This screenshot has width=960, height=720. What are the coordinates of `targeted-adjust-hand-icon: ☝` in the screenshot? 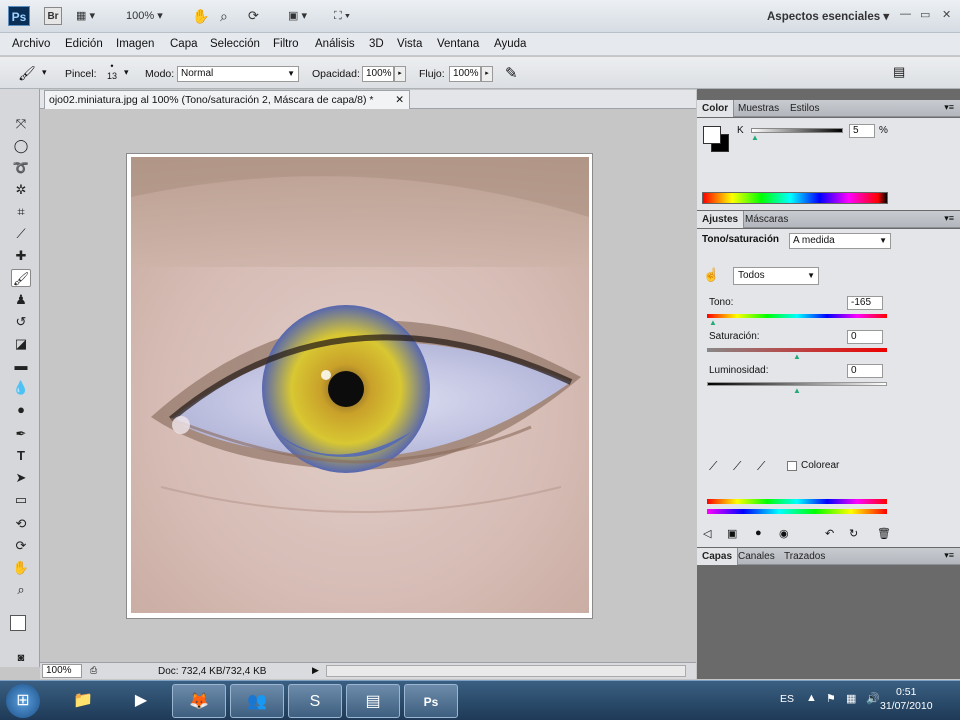 It's located at (711, 275).